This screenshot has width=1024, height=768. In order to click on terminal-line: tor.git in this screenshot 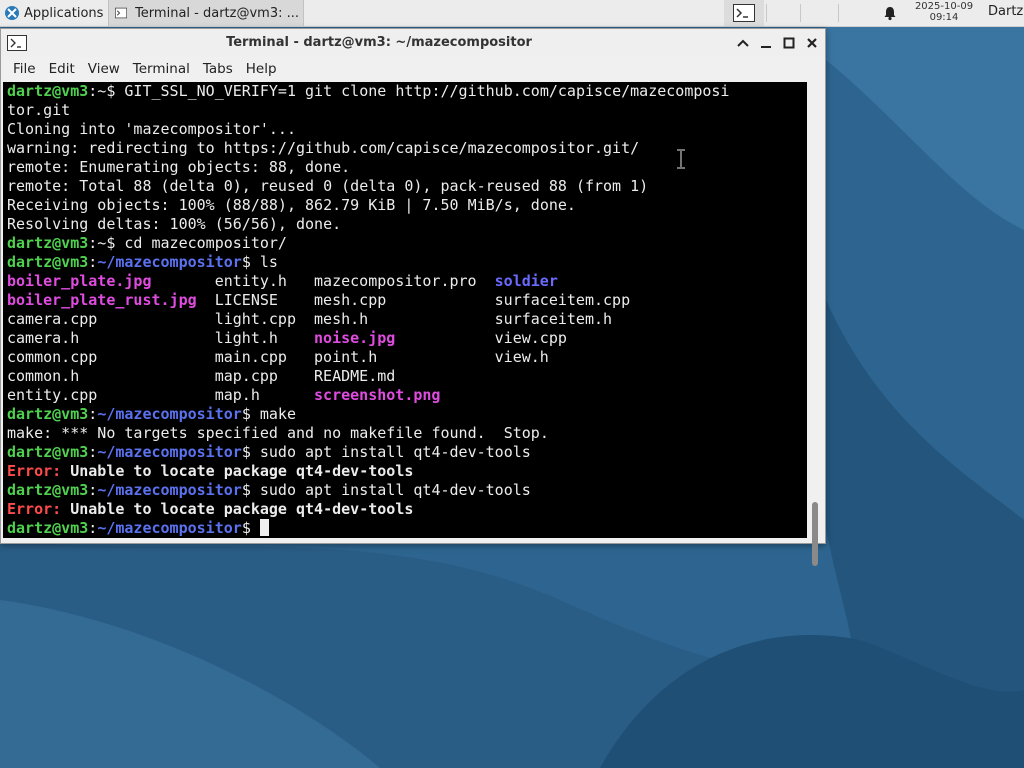, I will do `click(39, 110)`.